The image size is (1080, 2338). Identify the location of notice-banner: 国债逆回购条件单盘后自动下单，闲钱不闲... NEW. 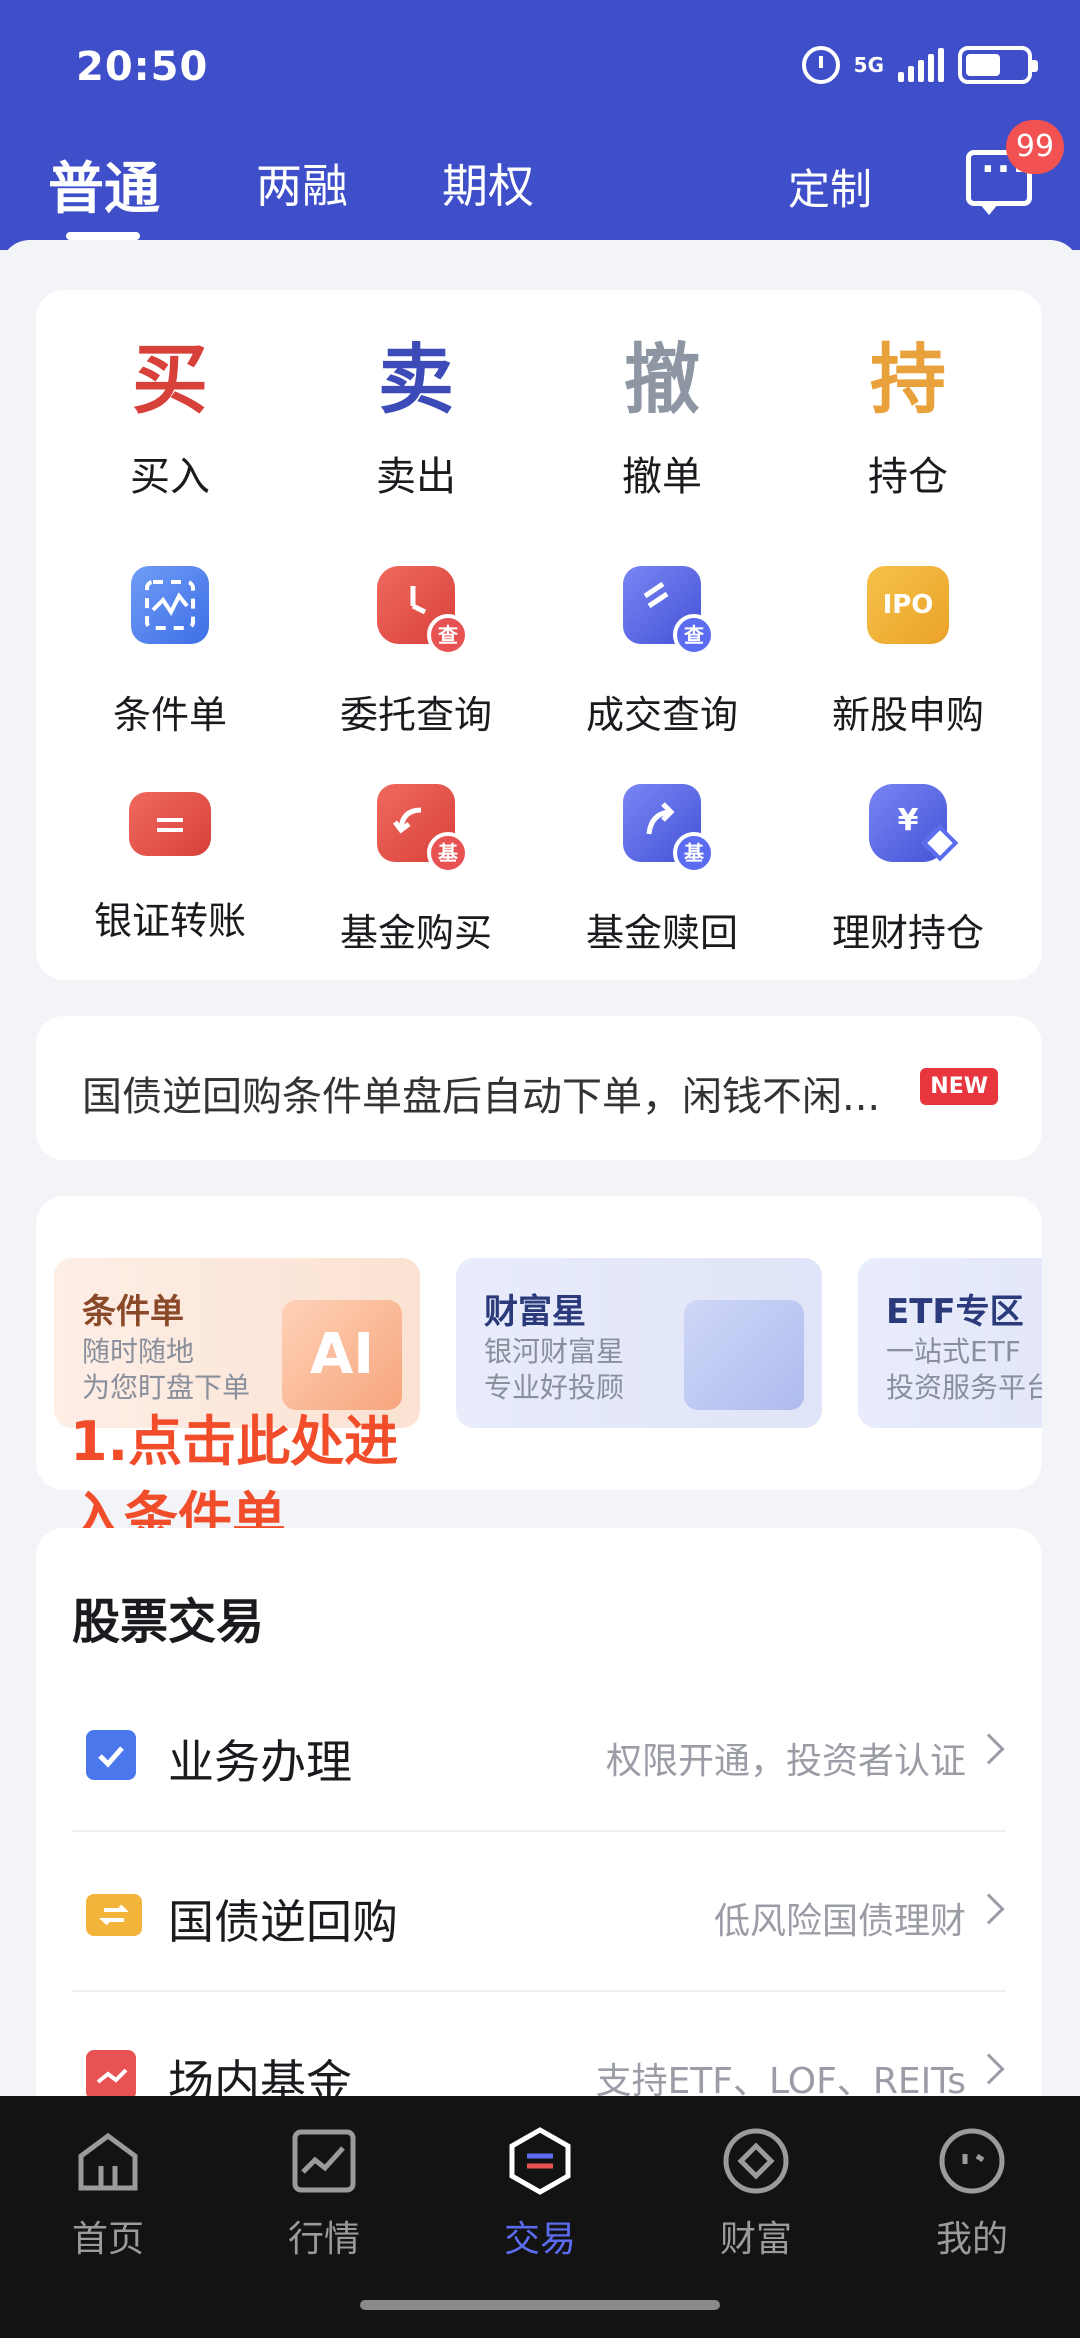
(539, 1088).